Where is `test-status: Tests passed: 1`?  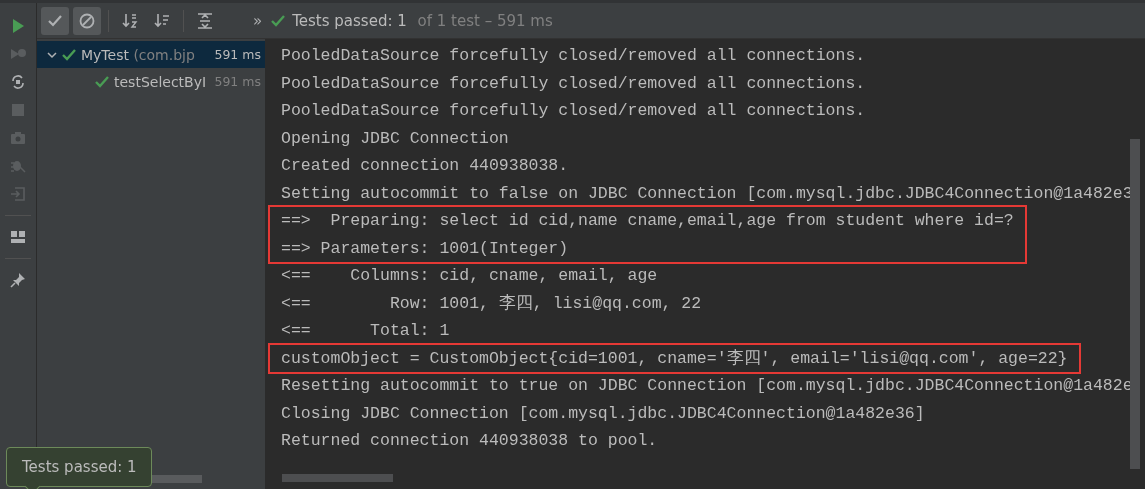
test-status: Tests passed: 1 is located at coordinates (349, 20).